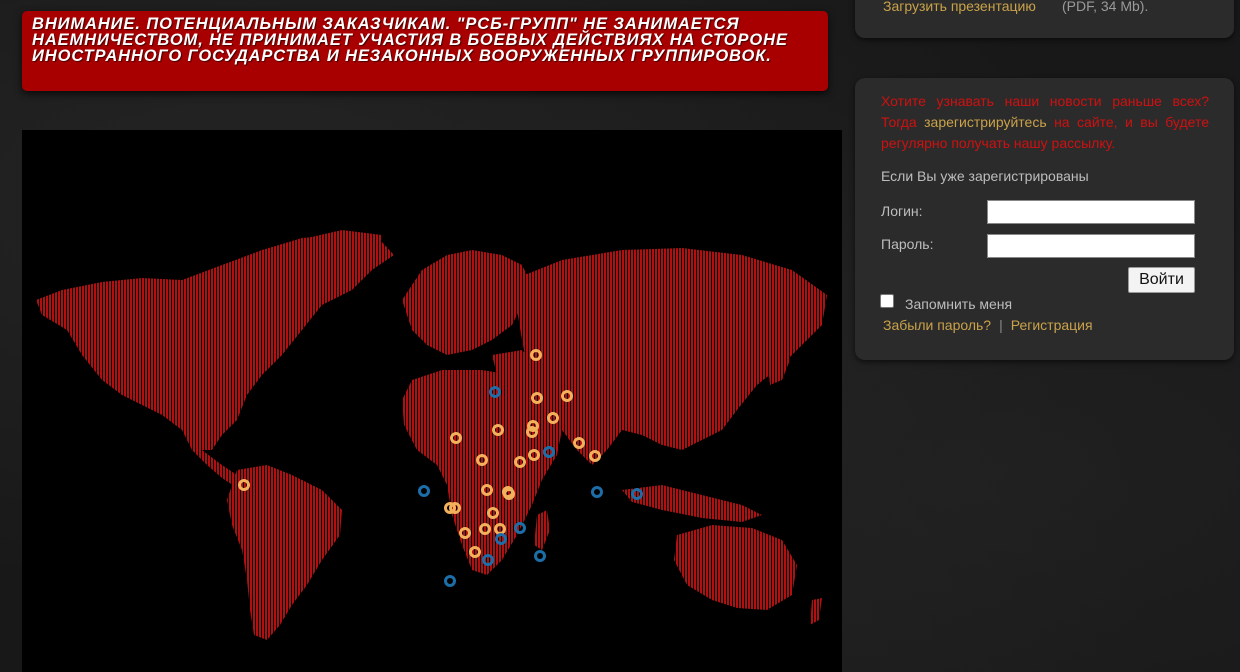 The image size is (1240, 672). I want to click on remember-me-label: Запомнить меня, so click(959, 304).